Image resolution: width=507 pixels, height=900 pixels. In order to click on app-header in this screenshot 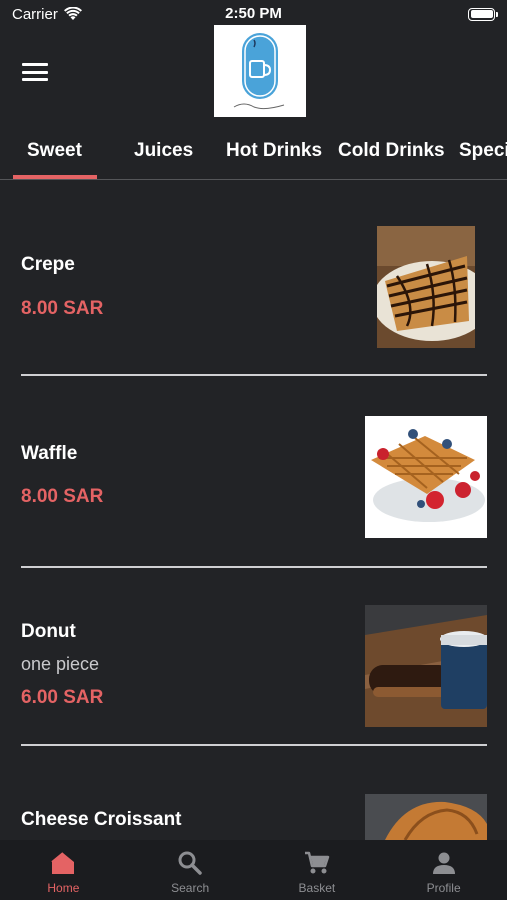, I will do `click(253, 72)`.